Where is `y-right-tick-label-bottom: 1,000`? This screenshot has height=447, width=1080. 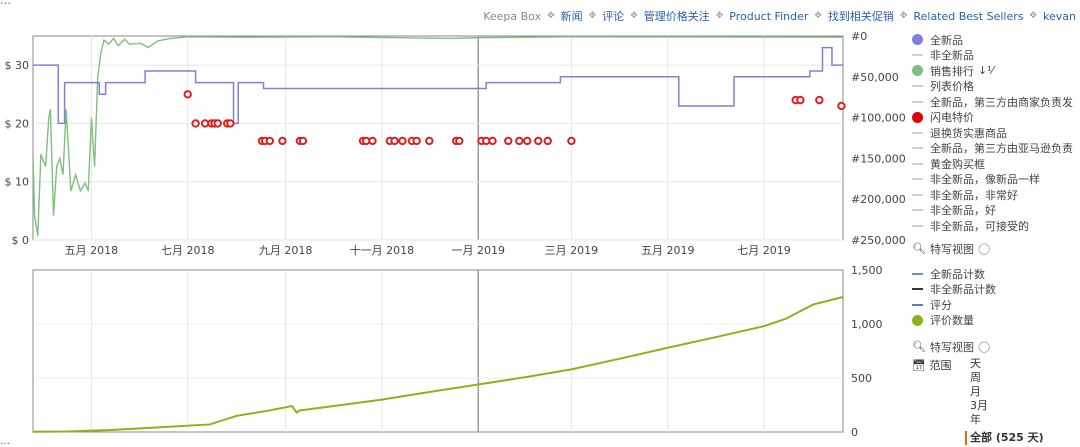
y-right-tick-label-bottom: 1,000 is located at coordinates (867, 324).